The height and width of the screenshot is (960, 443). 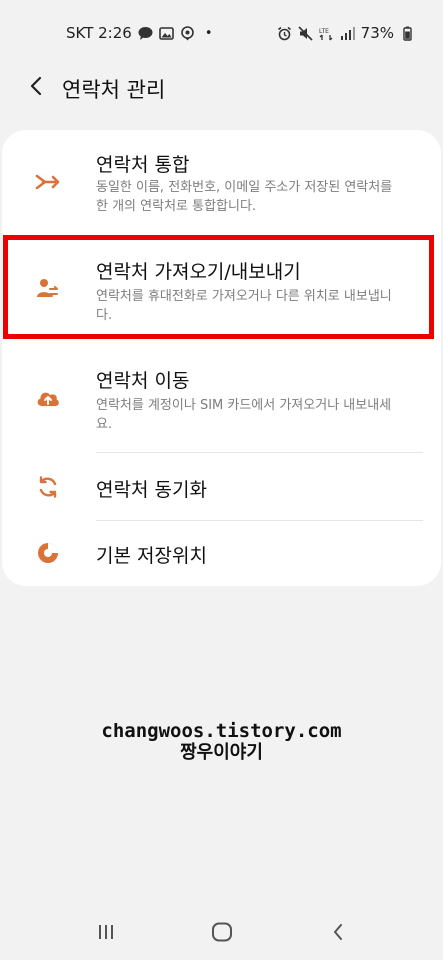 I want to click on home-button, so click(x=222, y=934).